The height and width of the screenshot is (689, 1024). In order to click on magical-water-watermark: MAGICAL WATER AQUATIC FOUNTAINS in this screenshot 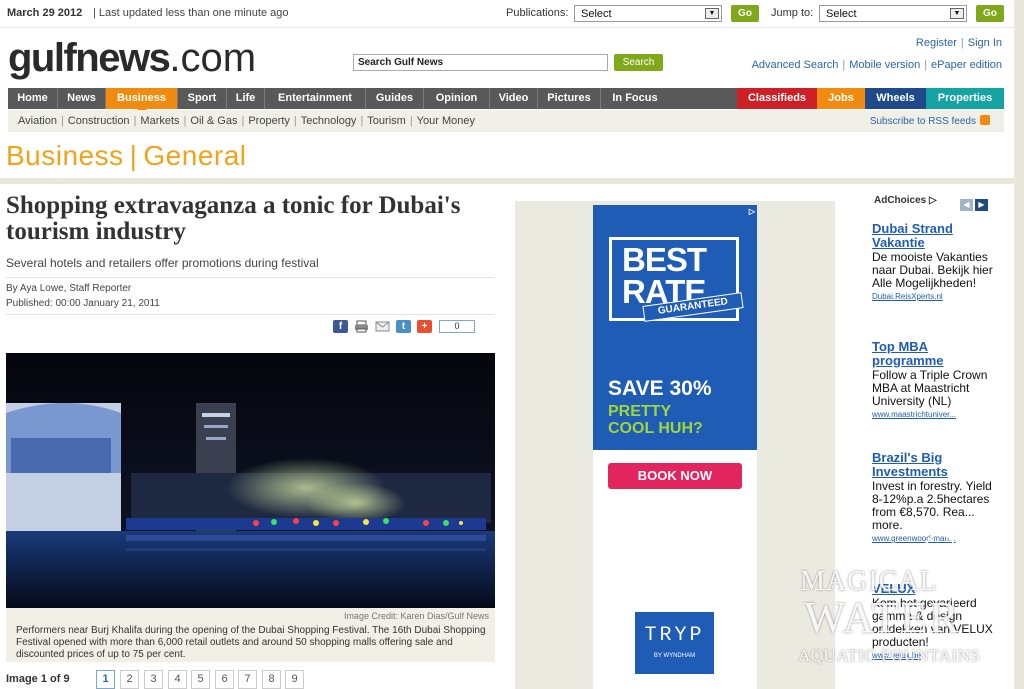, I will do `click(903, 601)`.